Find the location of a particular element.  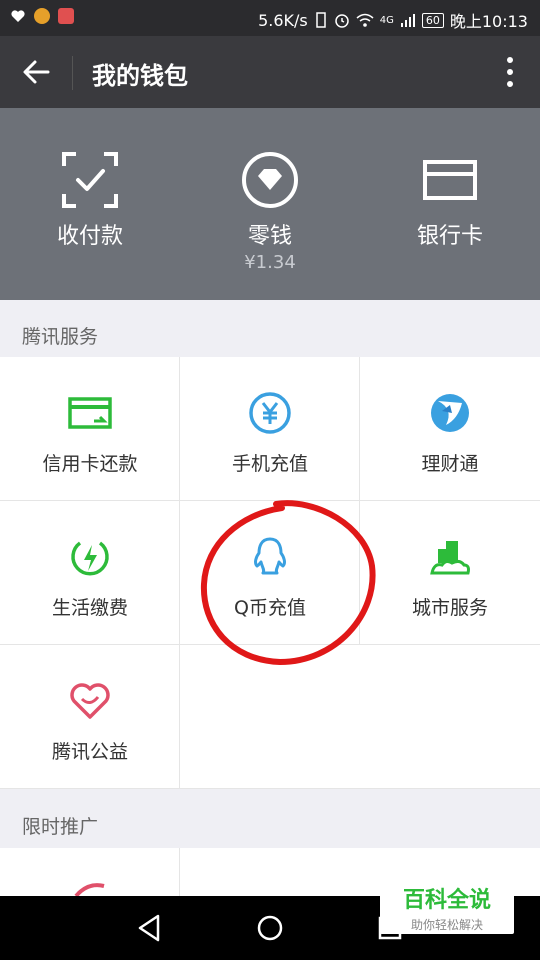

arrow-left-icon is located at coordinates (36, 72).